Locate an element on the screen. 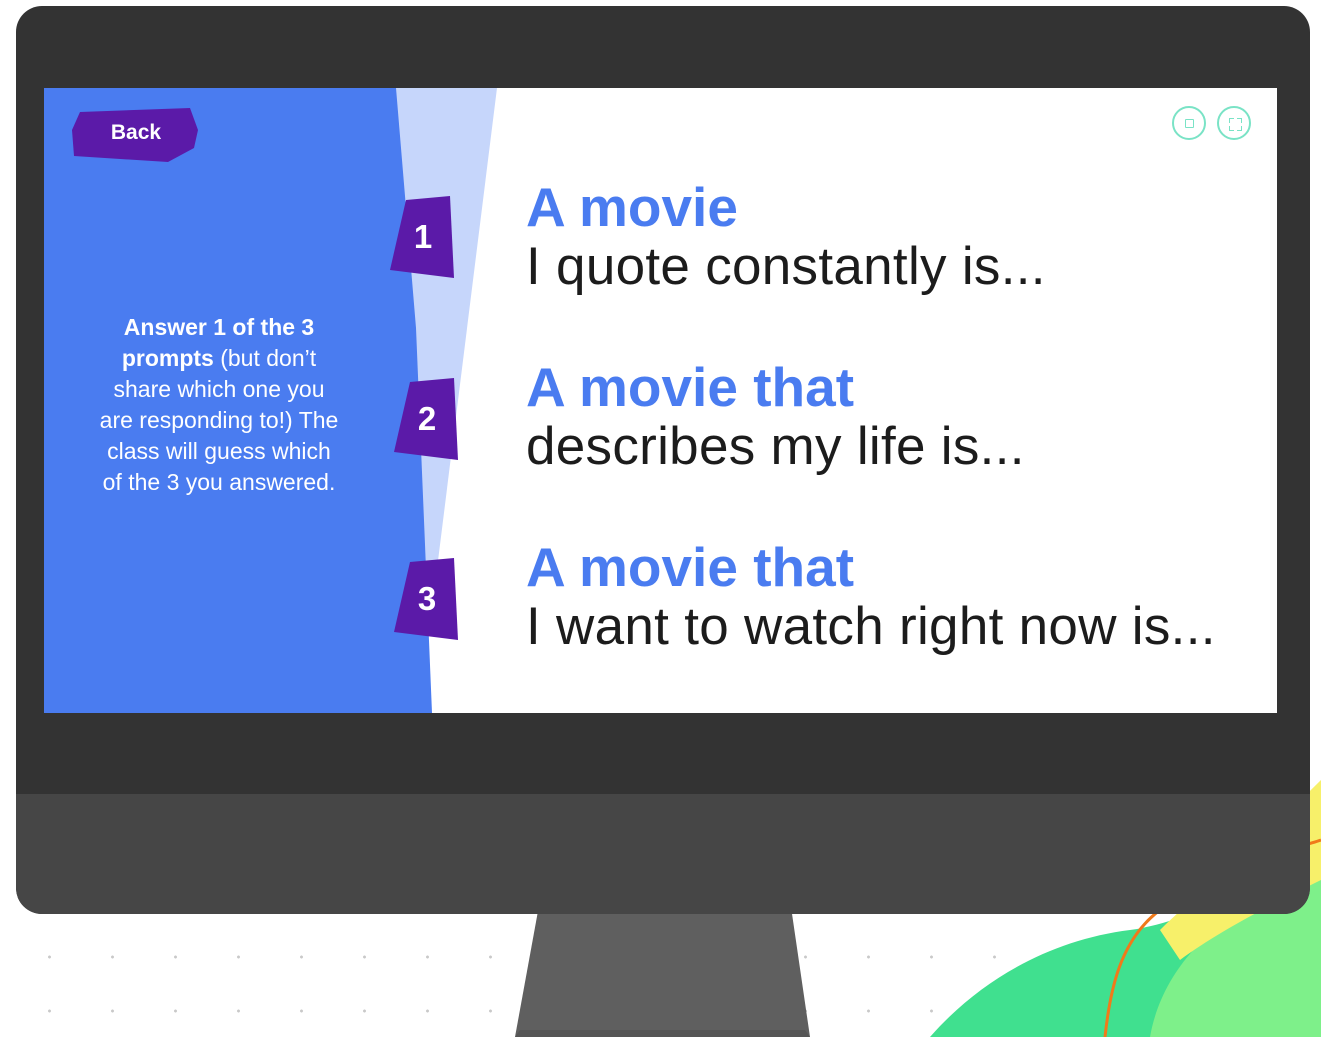  prompt-title-3: A movie that is located at coordinates (690, 567).